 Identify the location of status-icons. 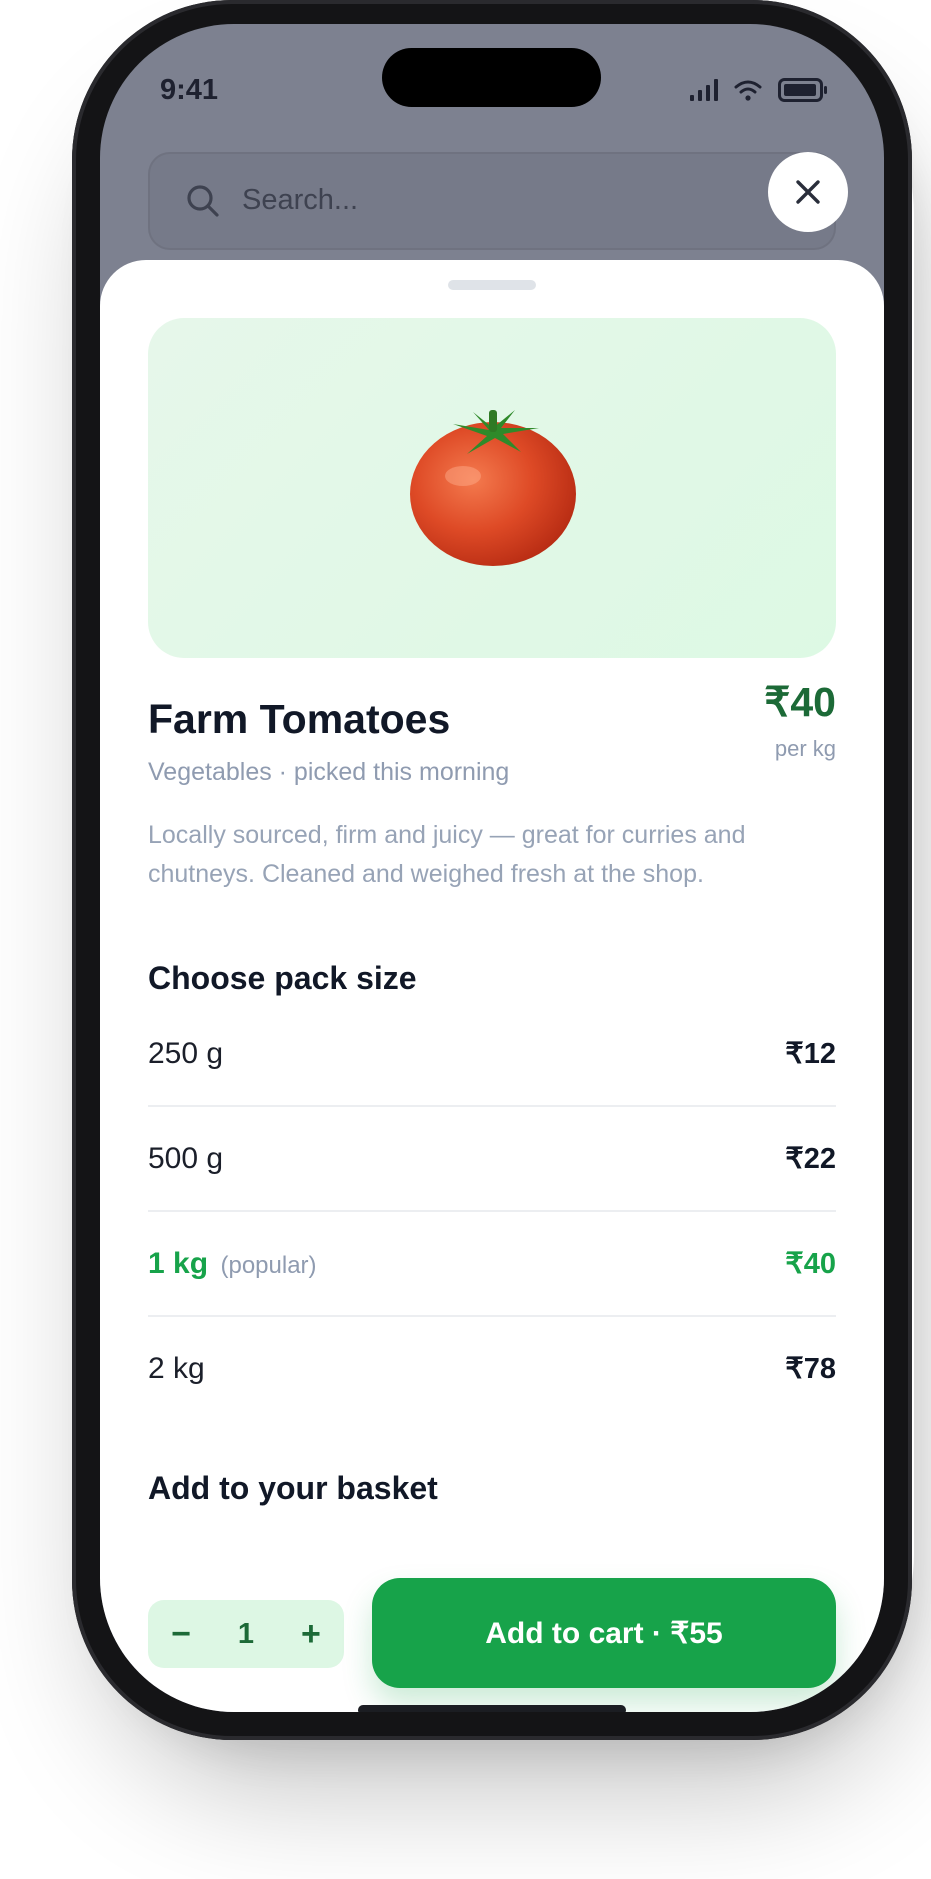
(759, 90).